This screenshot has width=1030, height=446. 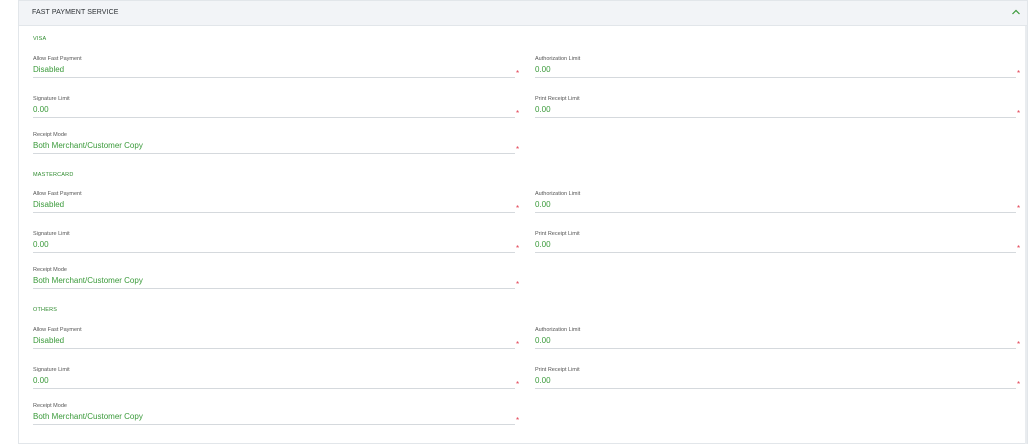 What do you see at coordinates (1016, 12) in the screenshot?
I see `chevron-up-icon` at bounding box center [1016, 12].